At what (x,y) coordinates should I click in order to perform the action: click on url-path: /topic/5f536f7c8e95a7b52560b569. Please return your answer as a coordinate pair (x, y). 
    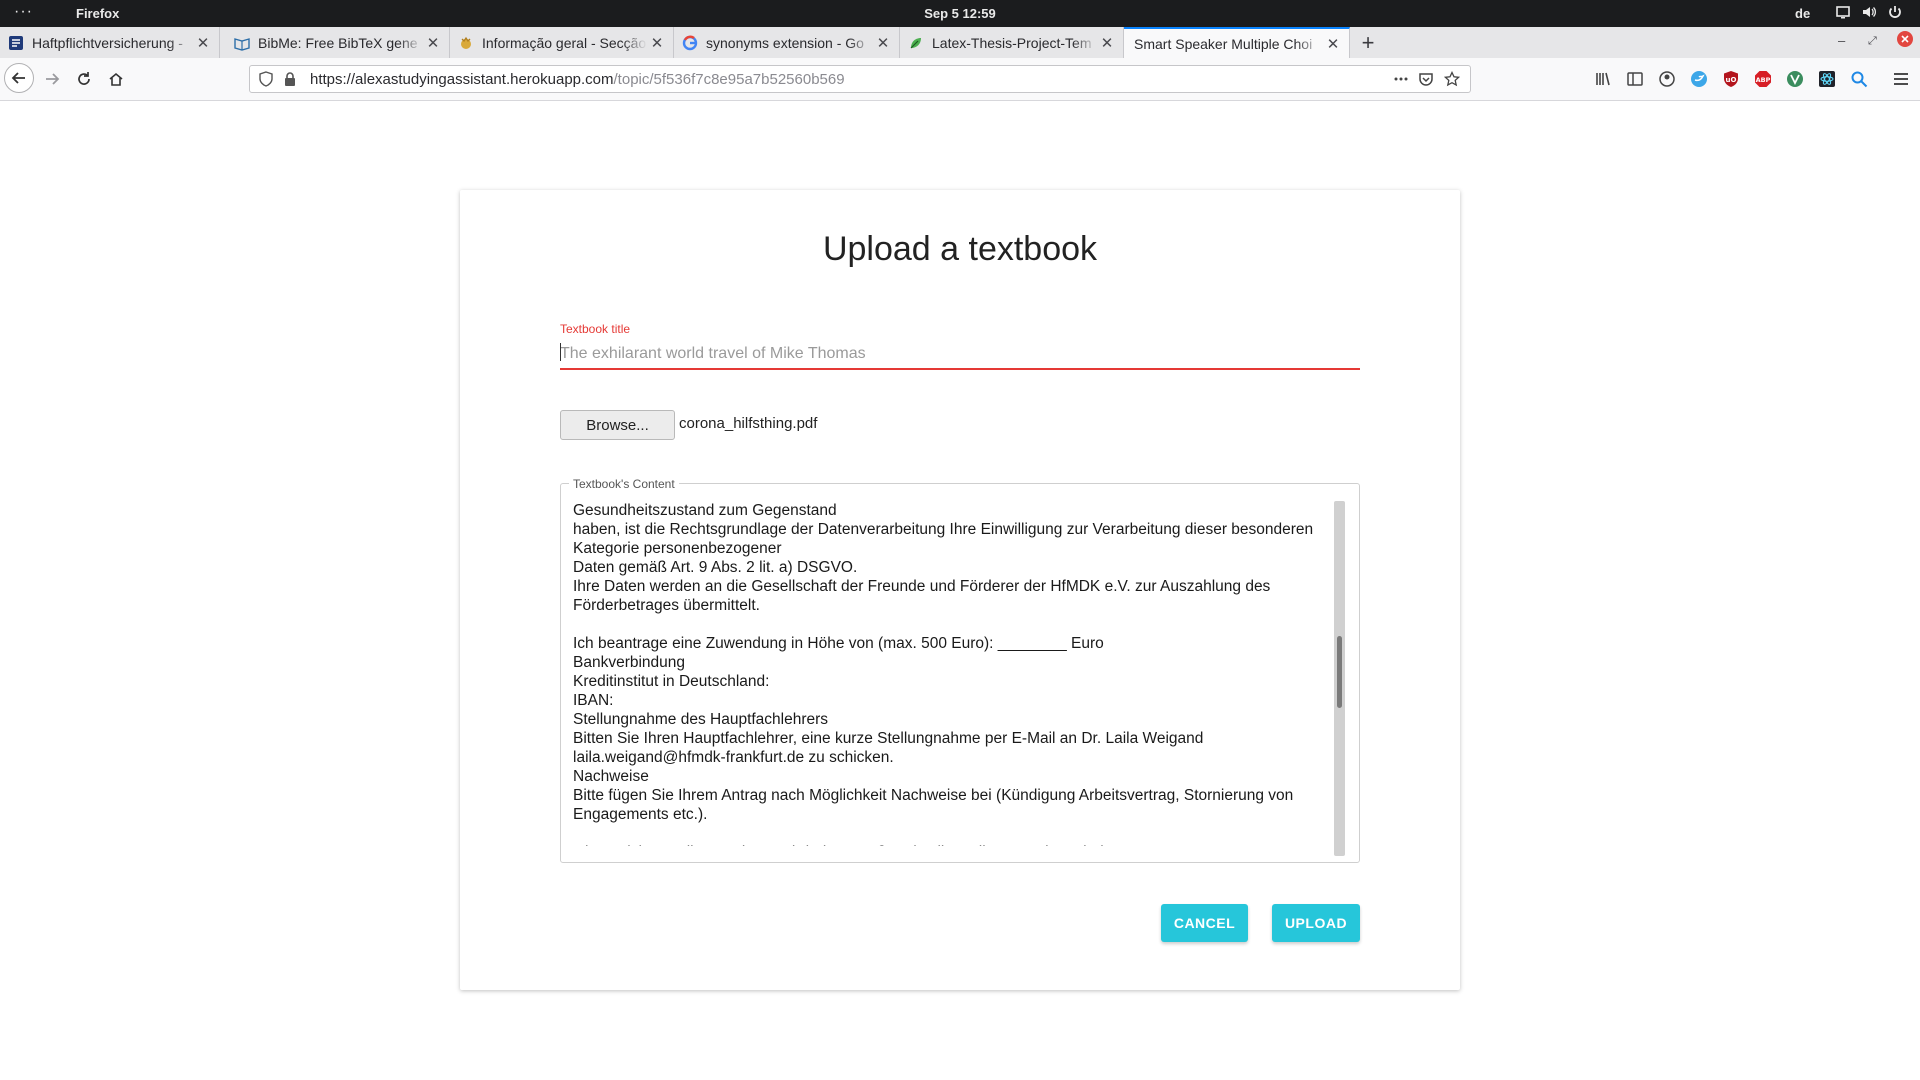
    Looking at the image, I should click on (729, 79).